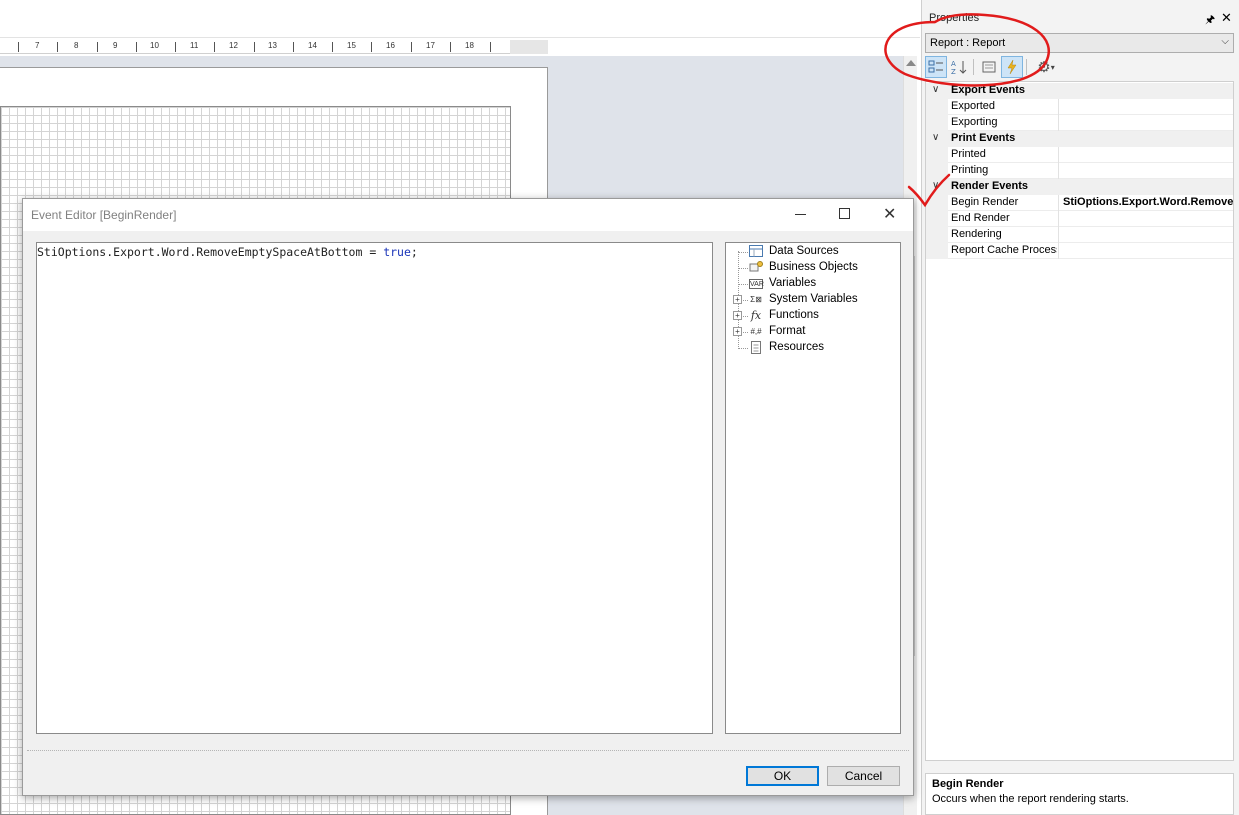  I want to click on description-text: Occurs when the report rendering starts., so click(1030, 799).